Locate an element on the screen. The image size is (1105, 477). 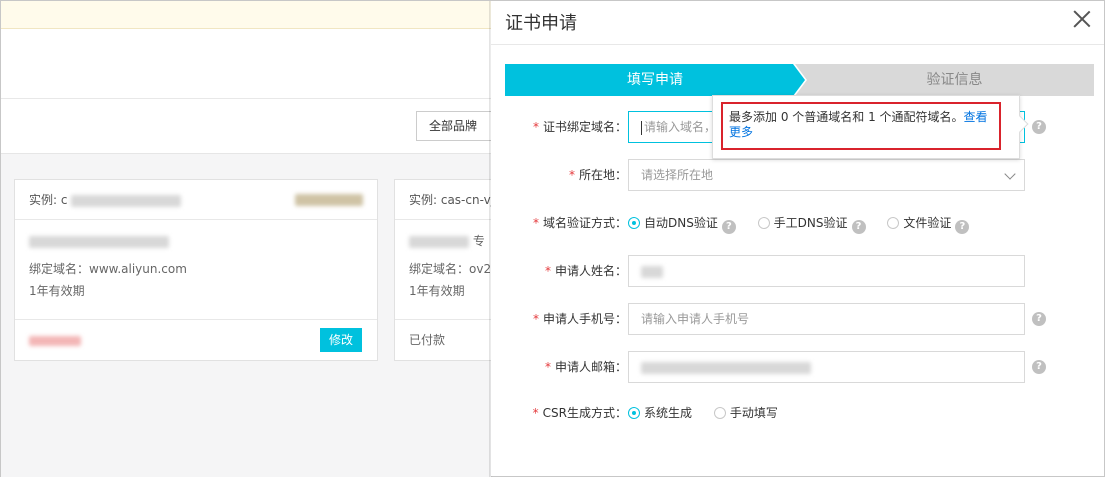
applicant-email-input is located at coordinates (826, 367).